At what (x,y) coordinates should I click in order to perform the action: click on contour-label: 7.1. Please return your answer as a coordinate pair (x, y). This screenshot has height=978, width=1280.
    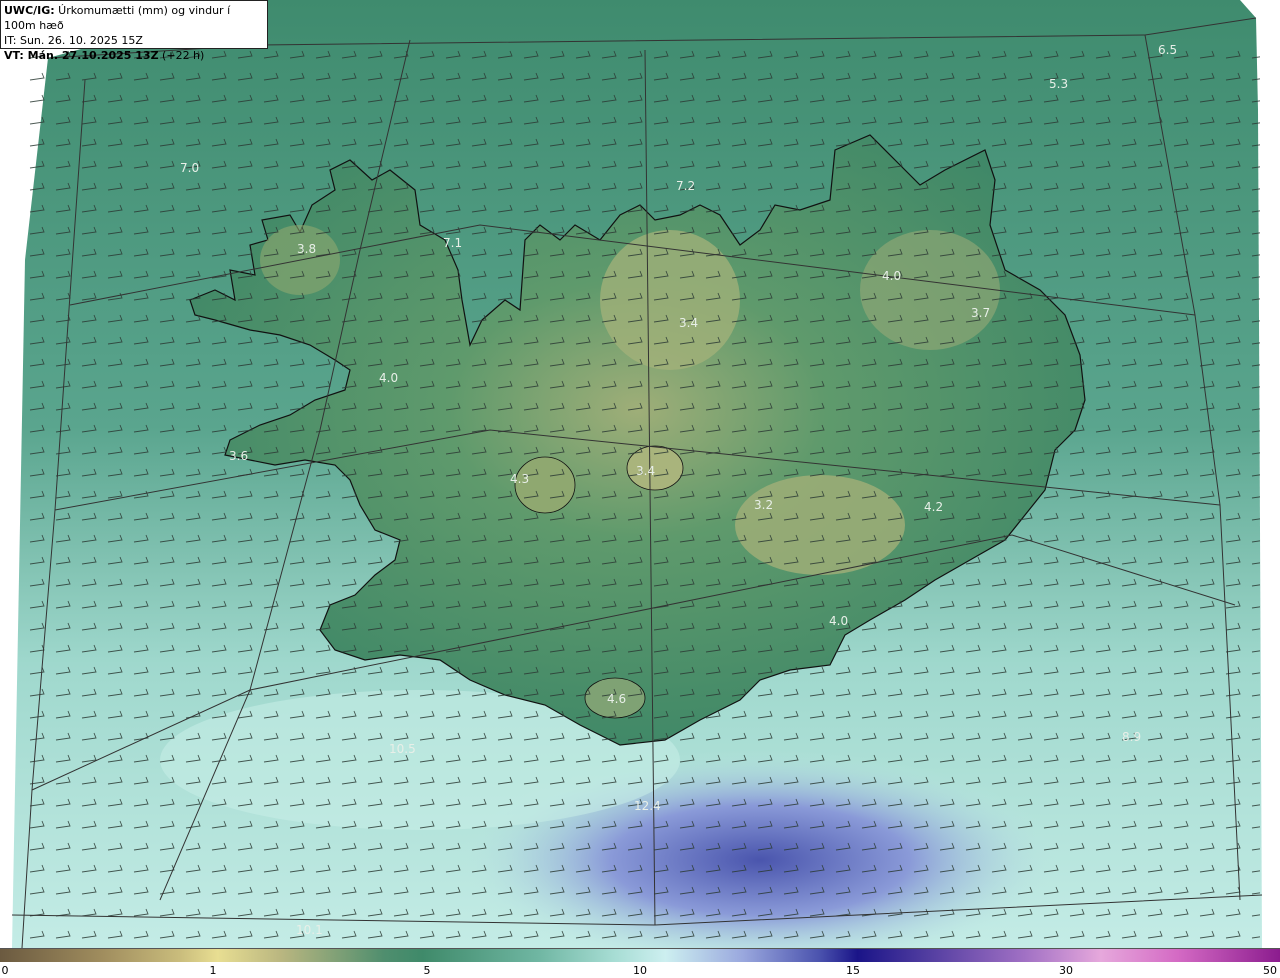
    Looking at the image, I should click on (452, 243).